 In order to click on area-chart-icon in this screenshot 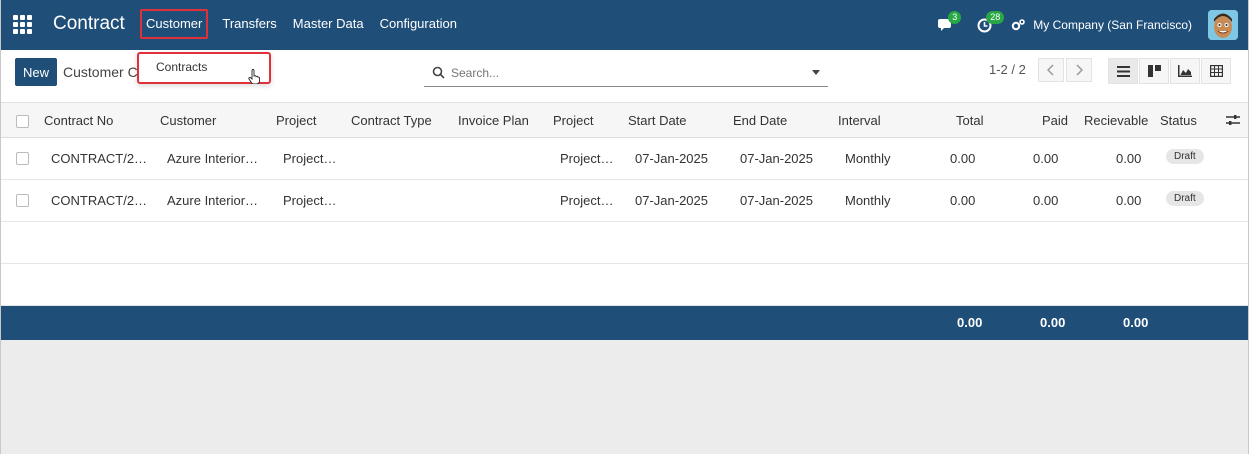, I will do `click(1185, 71)`.